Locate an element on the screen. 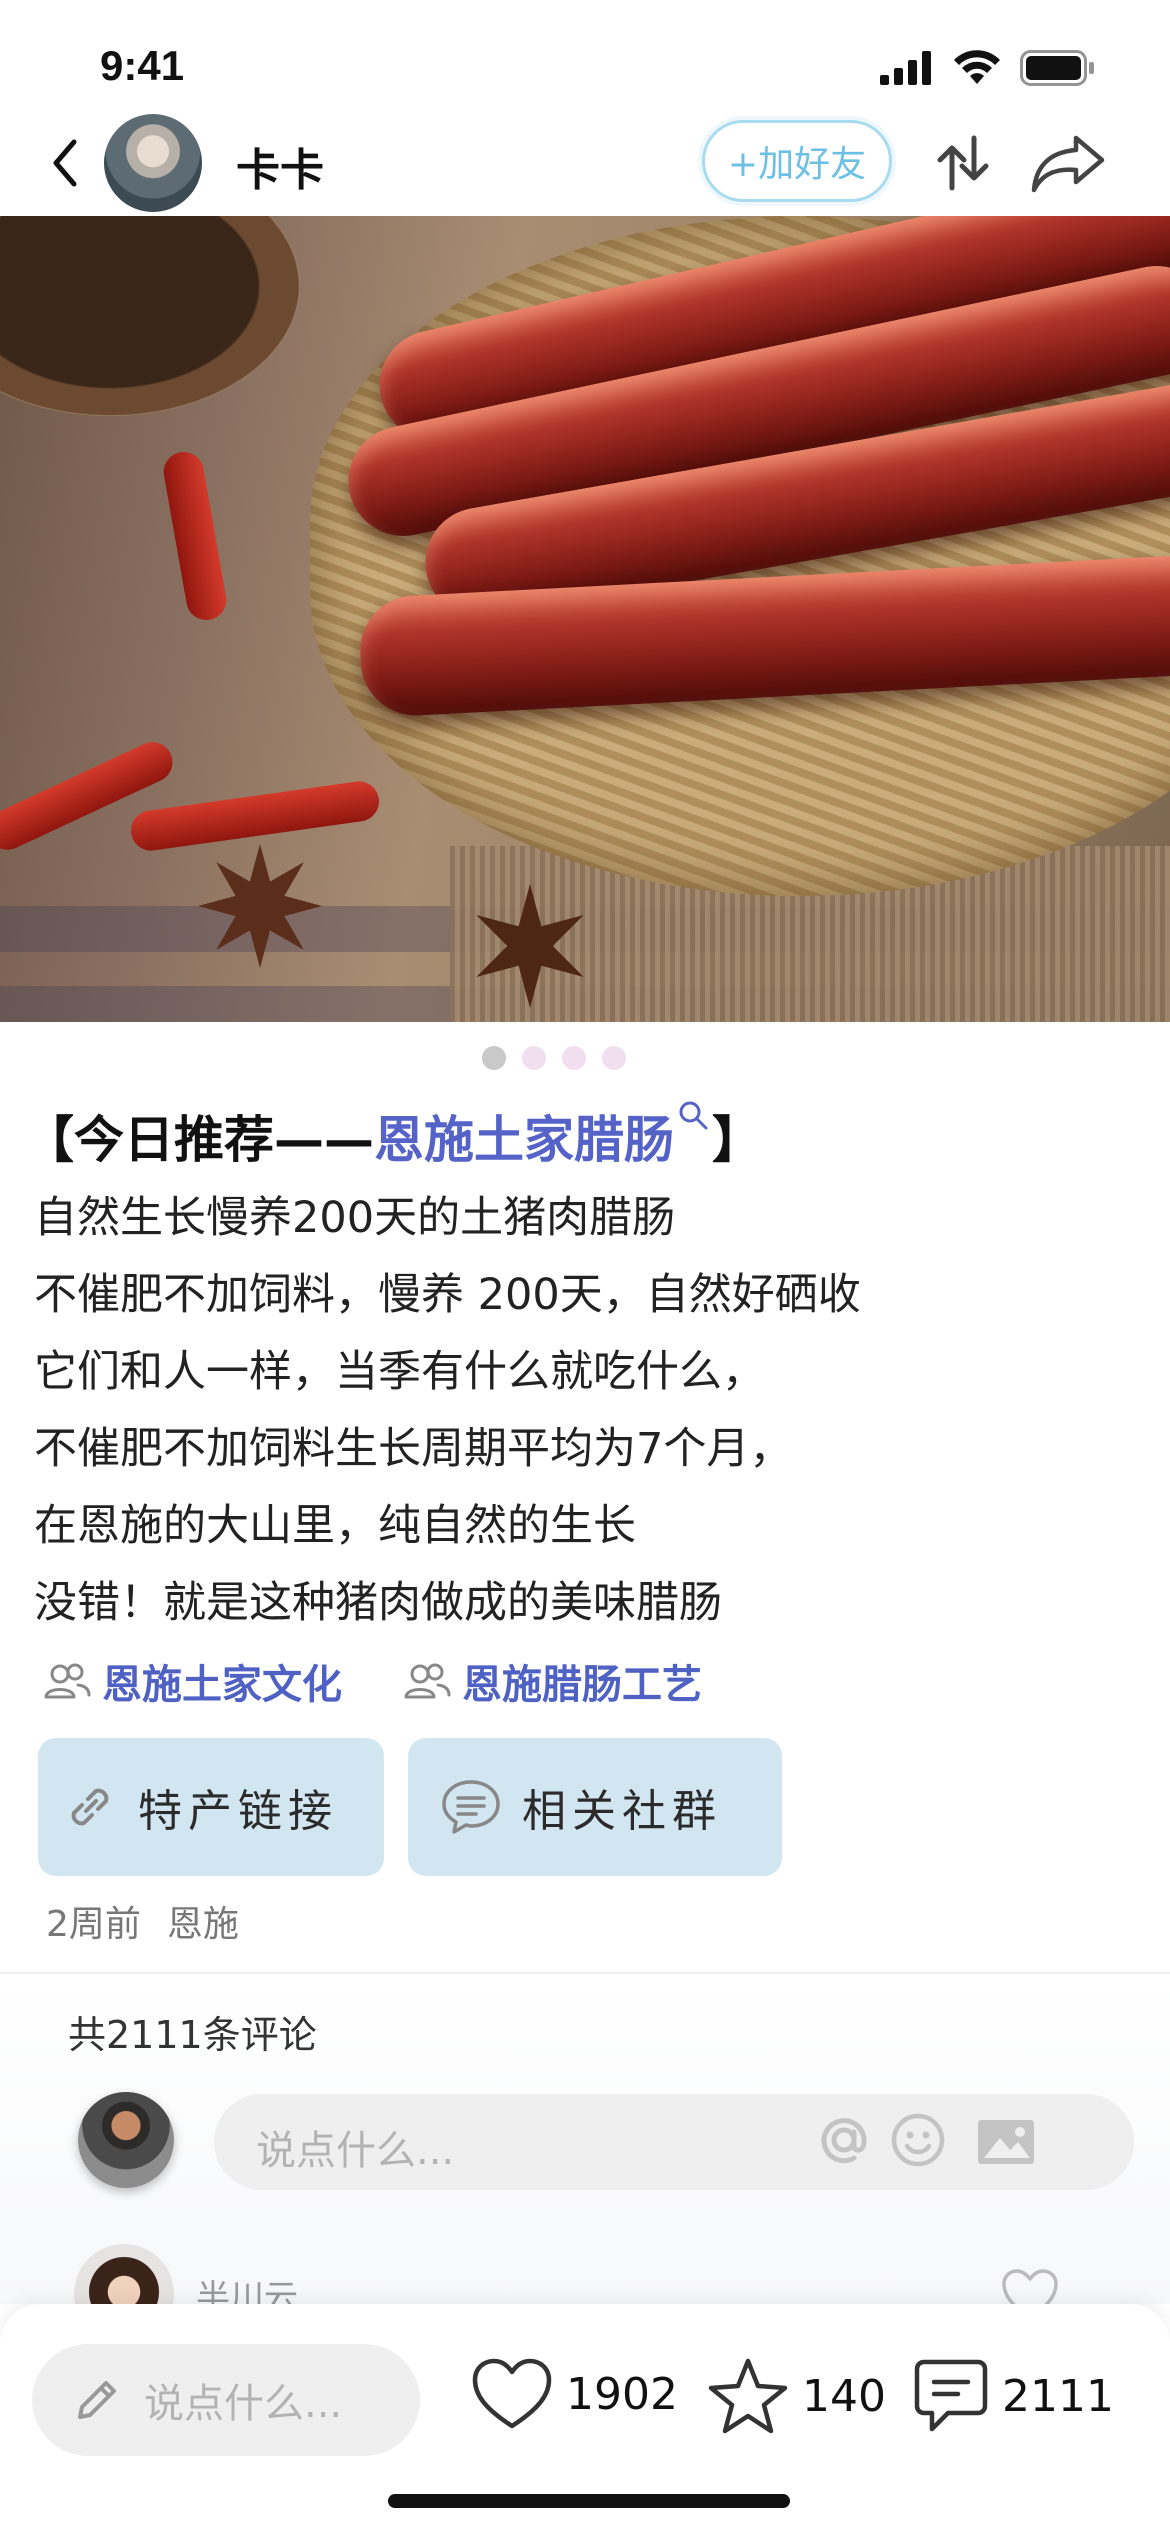  back-button is located at coordinates (65, 163).